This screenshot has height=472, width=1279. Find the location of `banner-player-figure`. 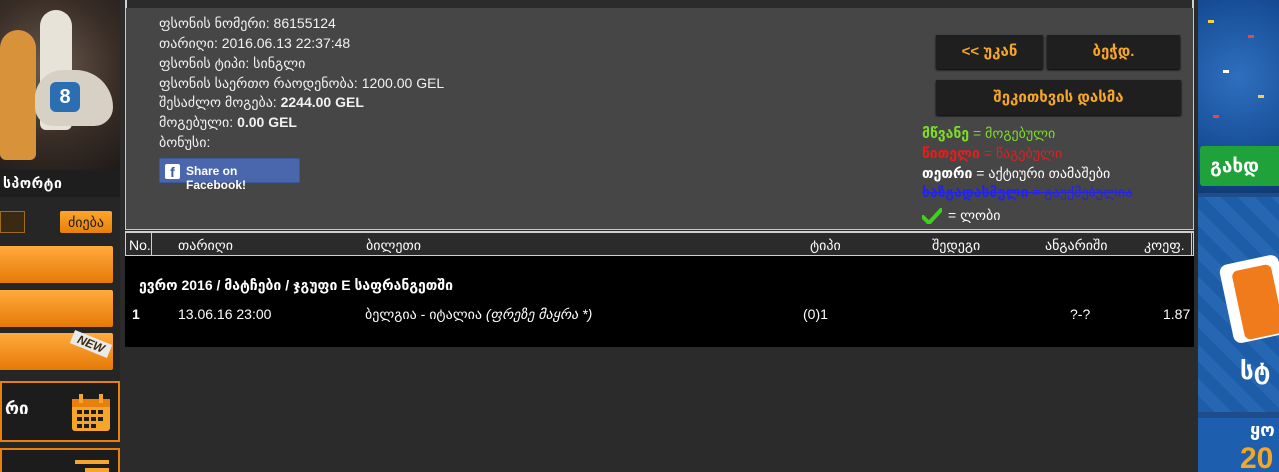

banner-player-figure is located at coordinates (18, 95).